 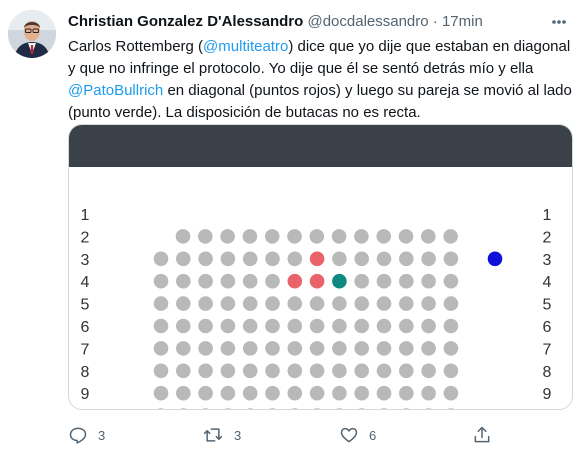 What do you see at coordinates (85, 305) in the screenshot?
I see `row-label-left: 5` at bounding box center [85, 305].